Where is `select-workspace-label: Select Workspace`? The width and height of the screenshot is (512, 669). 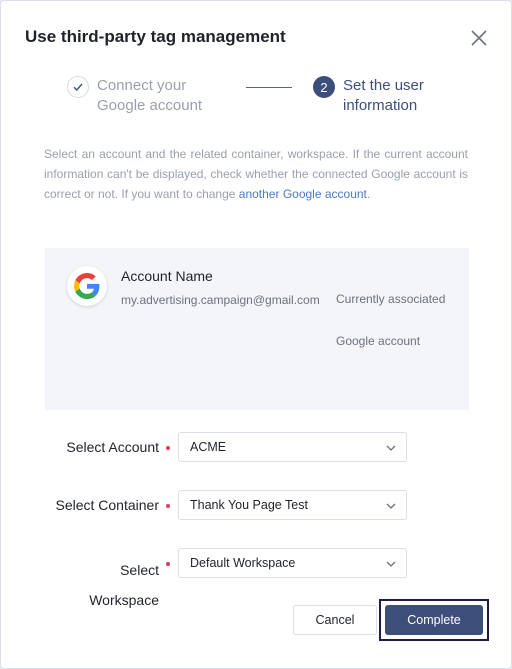
select-workspace-label: Select Workspace is located at coordinates (124, 585).